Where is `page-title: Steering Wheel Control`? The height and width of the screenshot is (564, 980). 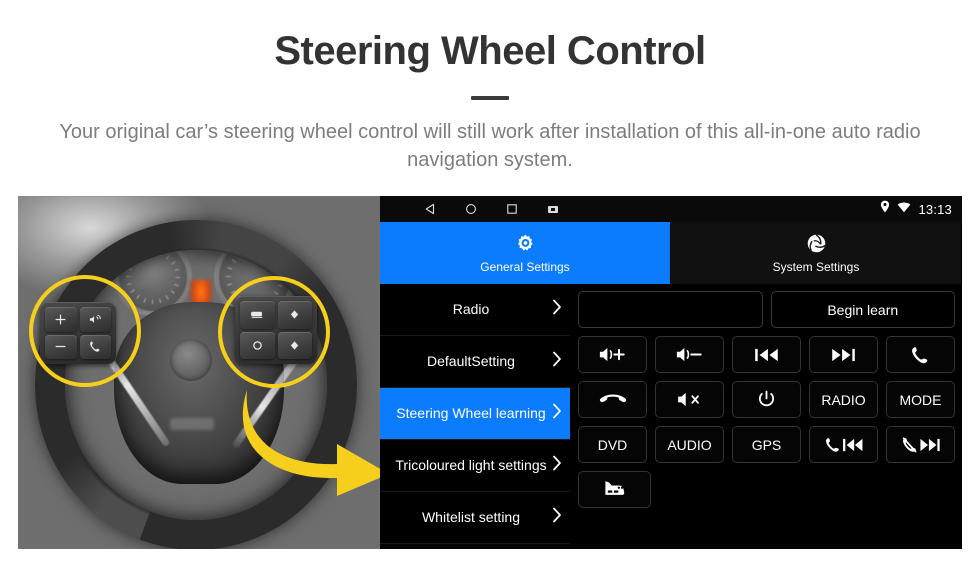
page-title: Steering Wheel Control is located at coordinates (490, 51).